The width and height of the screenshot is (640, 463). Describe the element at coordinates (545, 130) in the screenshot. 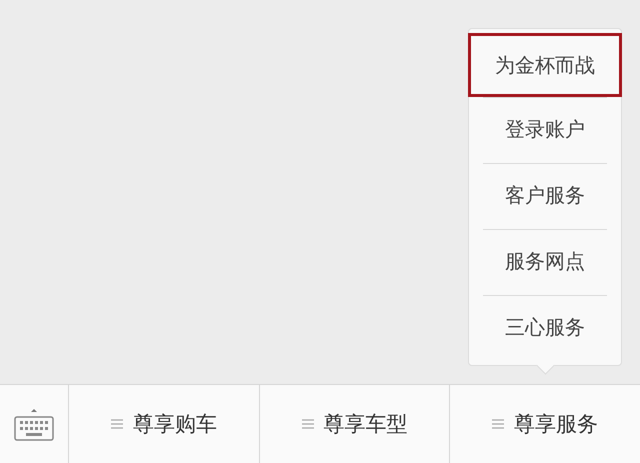

I see `menu-item: 登录账户` at that location.